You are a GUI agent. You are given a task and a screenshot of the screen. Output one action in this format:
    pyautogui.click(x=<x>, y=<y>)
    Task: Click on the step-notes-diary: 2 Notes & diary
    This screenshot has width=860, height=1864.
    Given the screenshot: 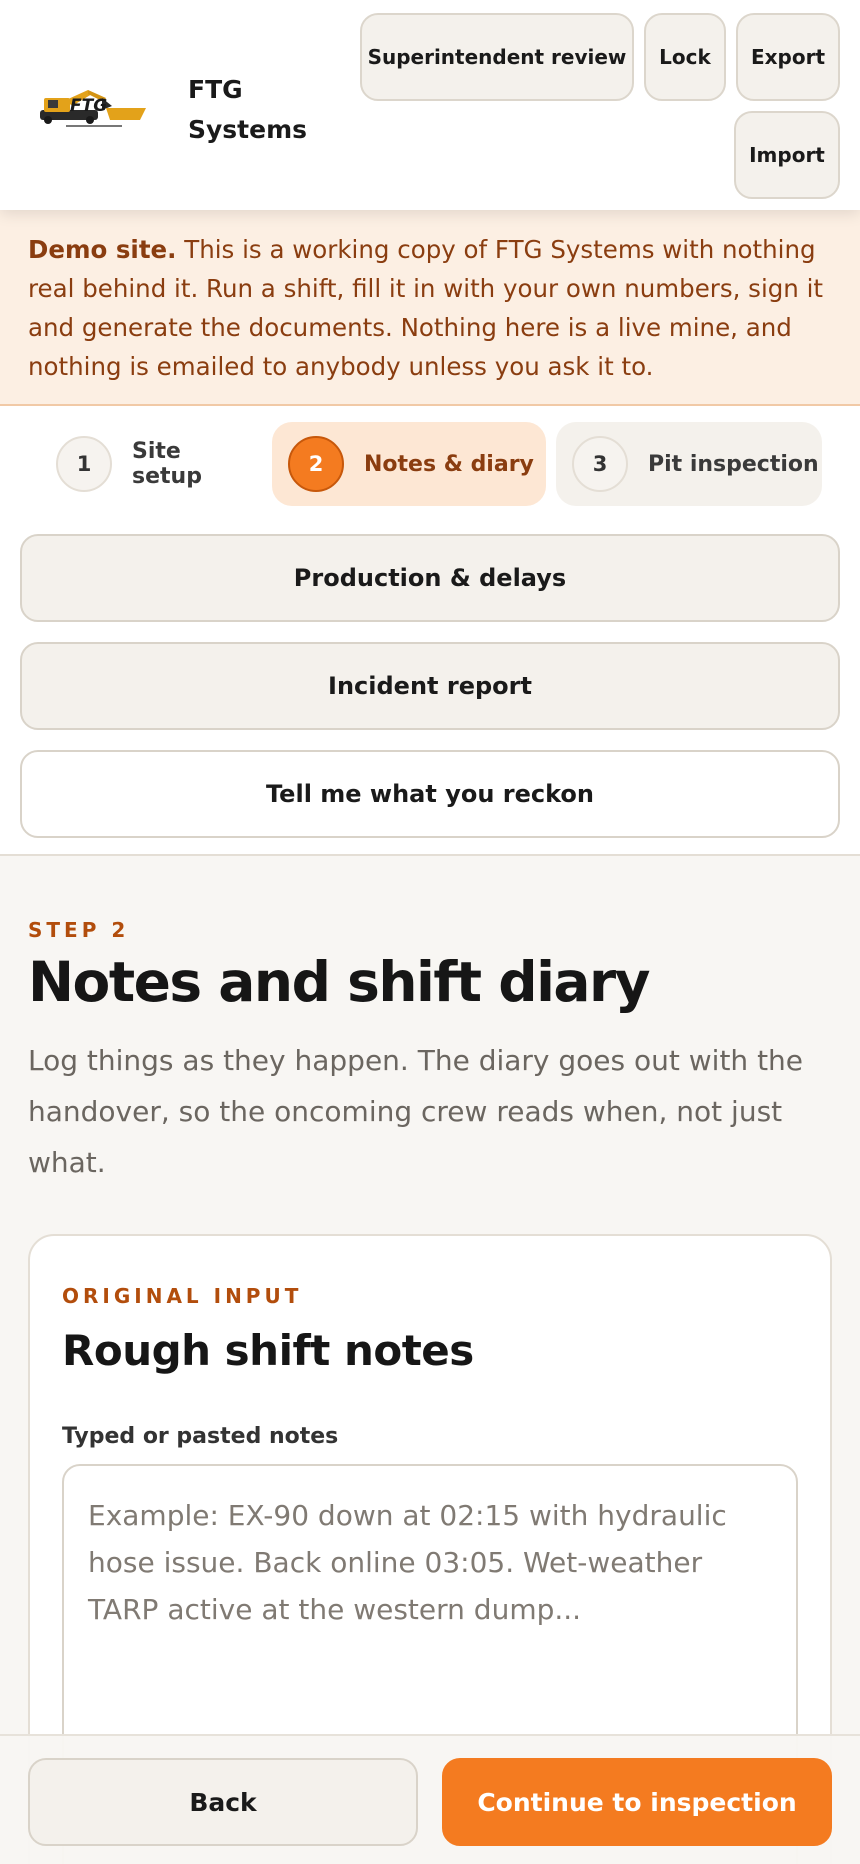 What is the action you would take?
    pyautogui.click(x=409, y=464)
    